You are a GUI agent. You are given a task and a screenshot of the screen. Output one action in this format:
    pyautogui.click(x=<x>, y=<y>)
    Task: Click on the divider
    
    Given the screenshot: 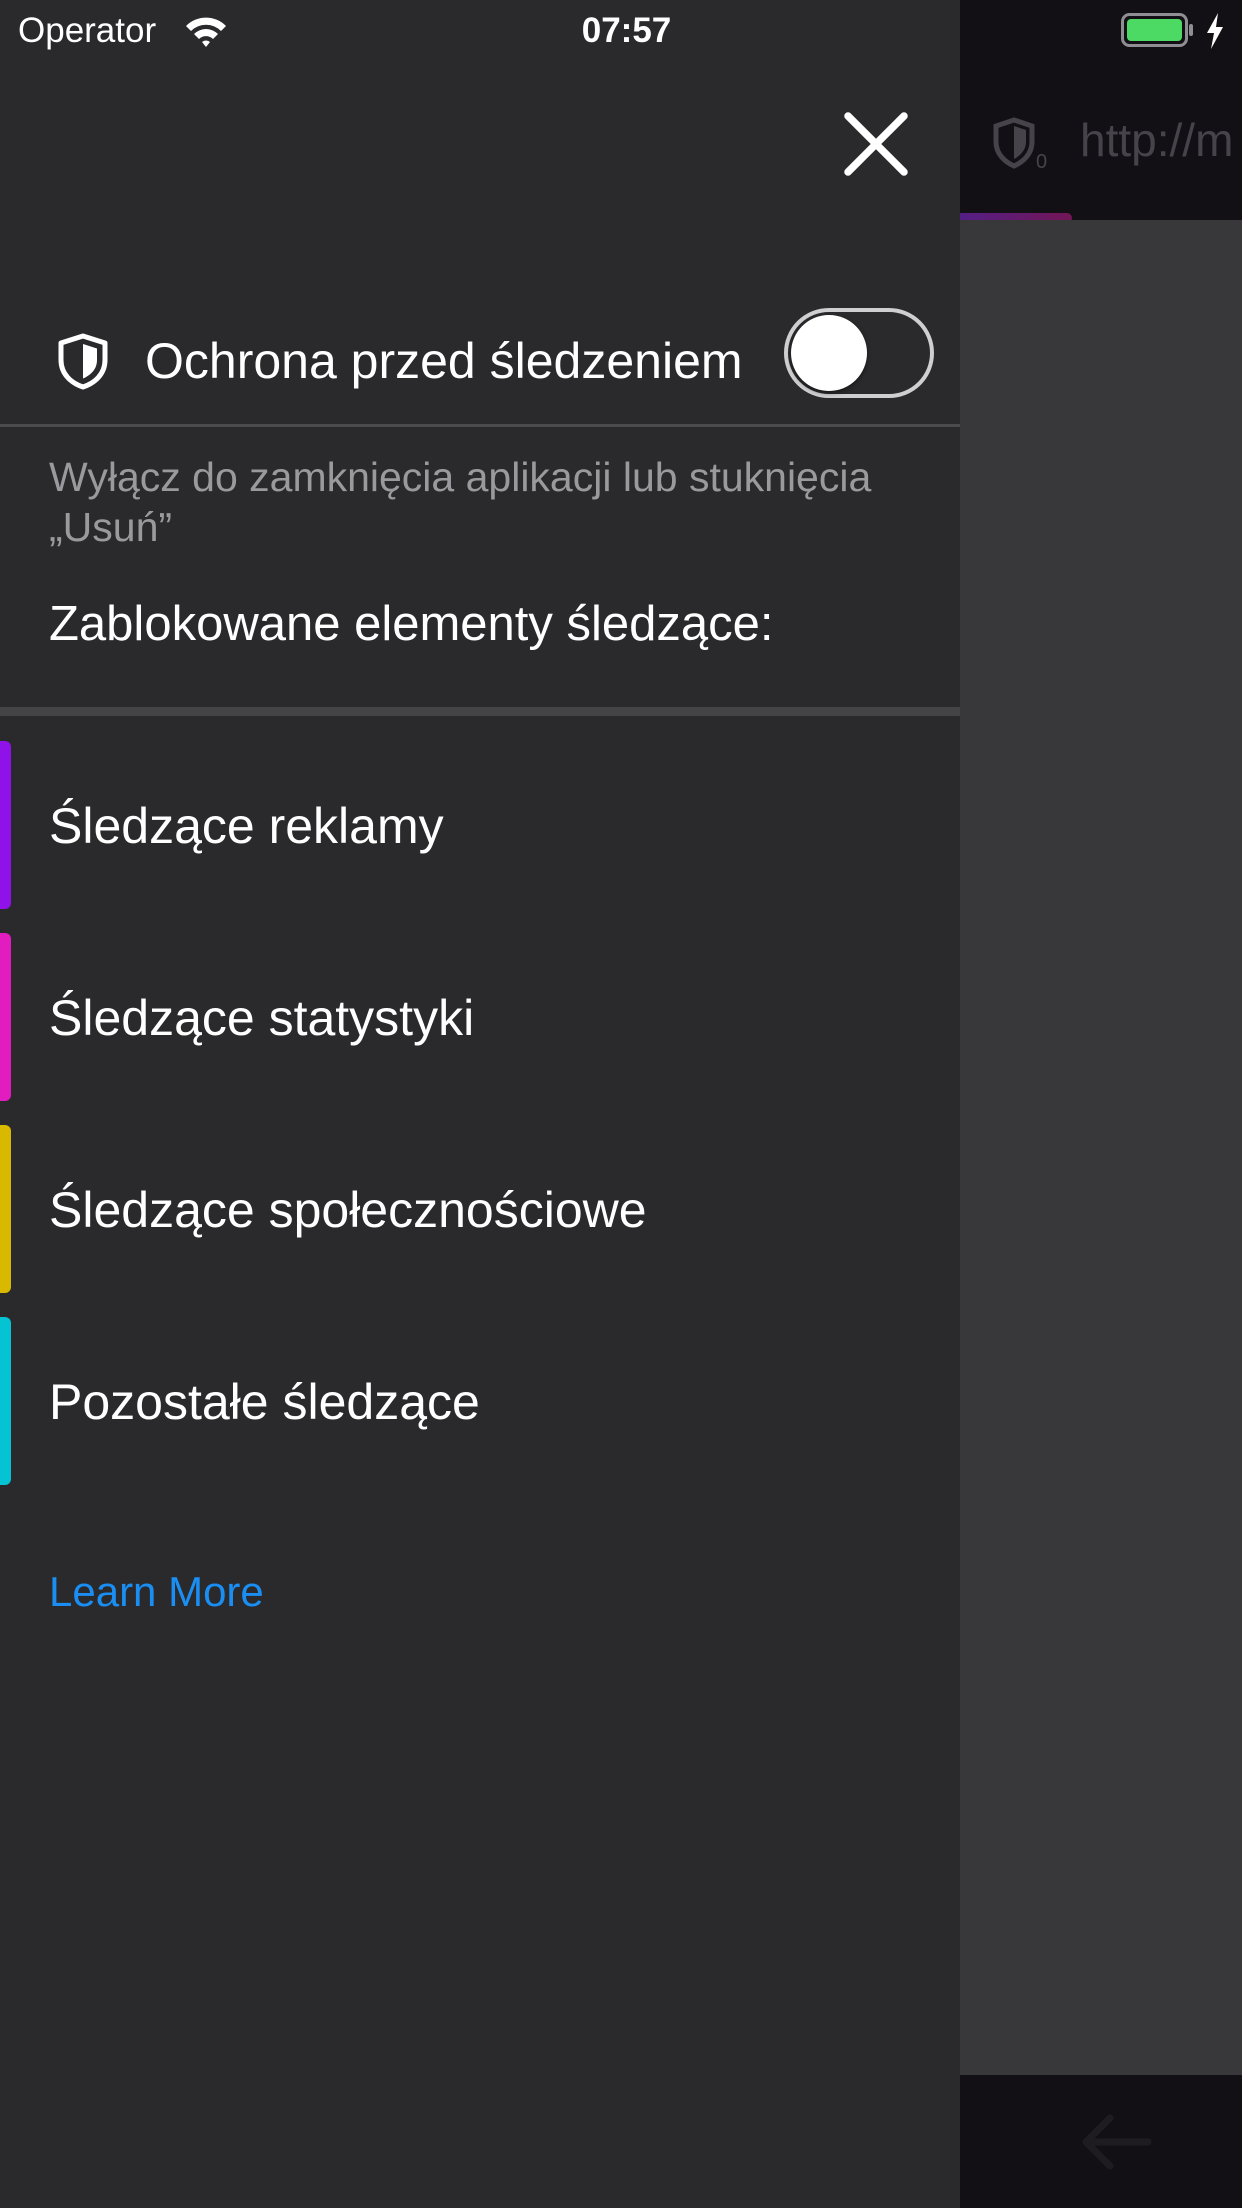 What is the action you would take?
    pyautogui.click(x=480, y=425)
    